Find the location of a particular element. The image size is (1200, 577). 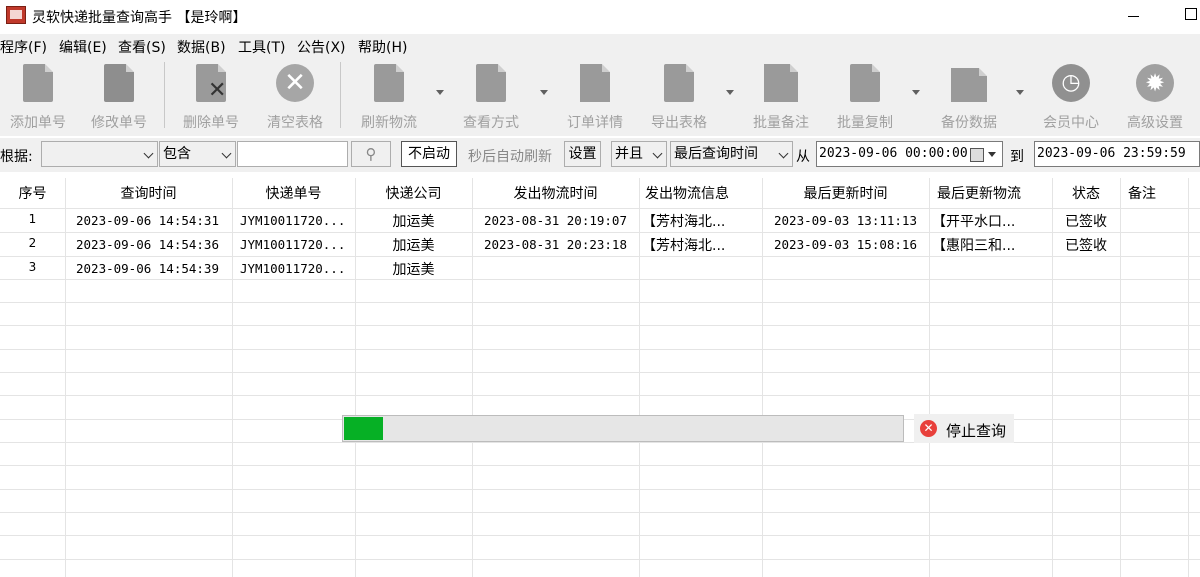

column-header-send-time: 发出物流时间 is located at coordinates (555, 193).